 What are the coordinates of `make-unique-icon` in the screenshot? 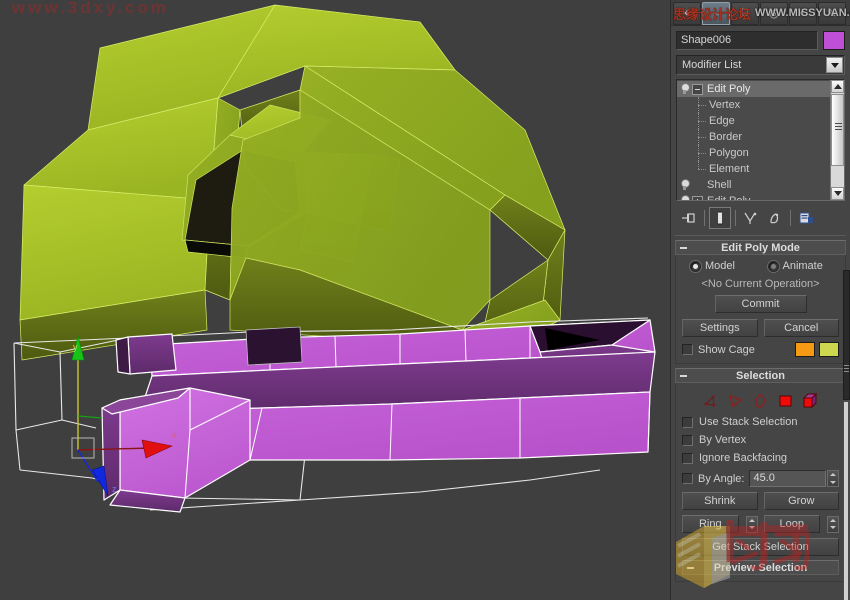 It's located at (751, 218).